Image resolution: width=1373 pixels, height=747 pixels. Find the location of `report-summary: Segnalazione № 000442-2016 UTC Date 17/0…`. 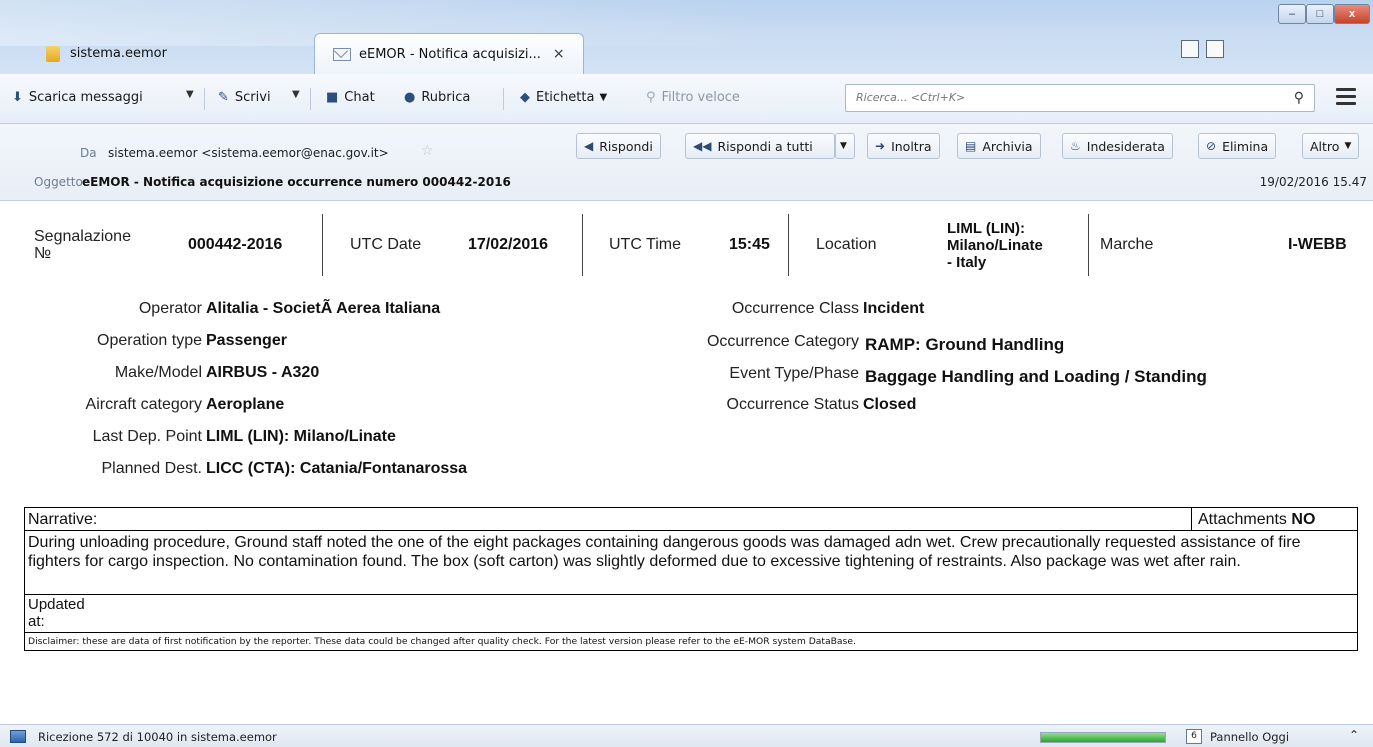

report-summary: Segnalazione № 000442-2016 UTC Date 17/0… is located at coordinates (694, 245).